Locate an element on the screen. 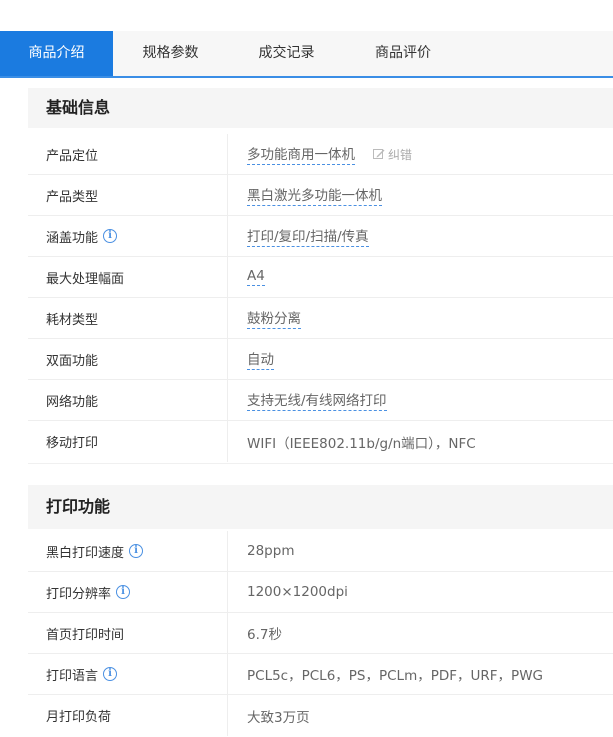 This screenshot has width=613, height=737. report-error-button: 纠错 is located at coordinates (392, 154).